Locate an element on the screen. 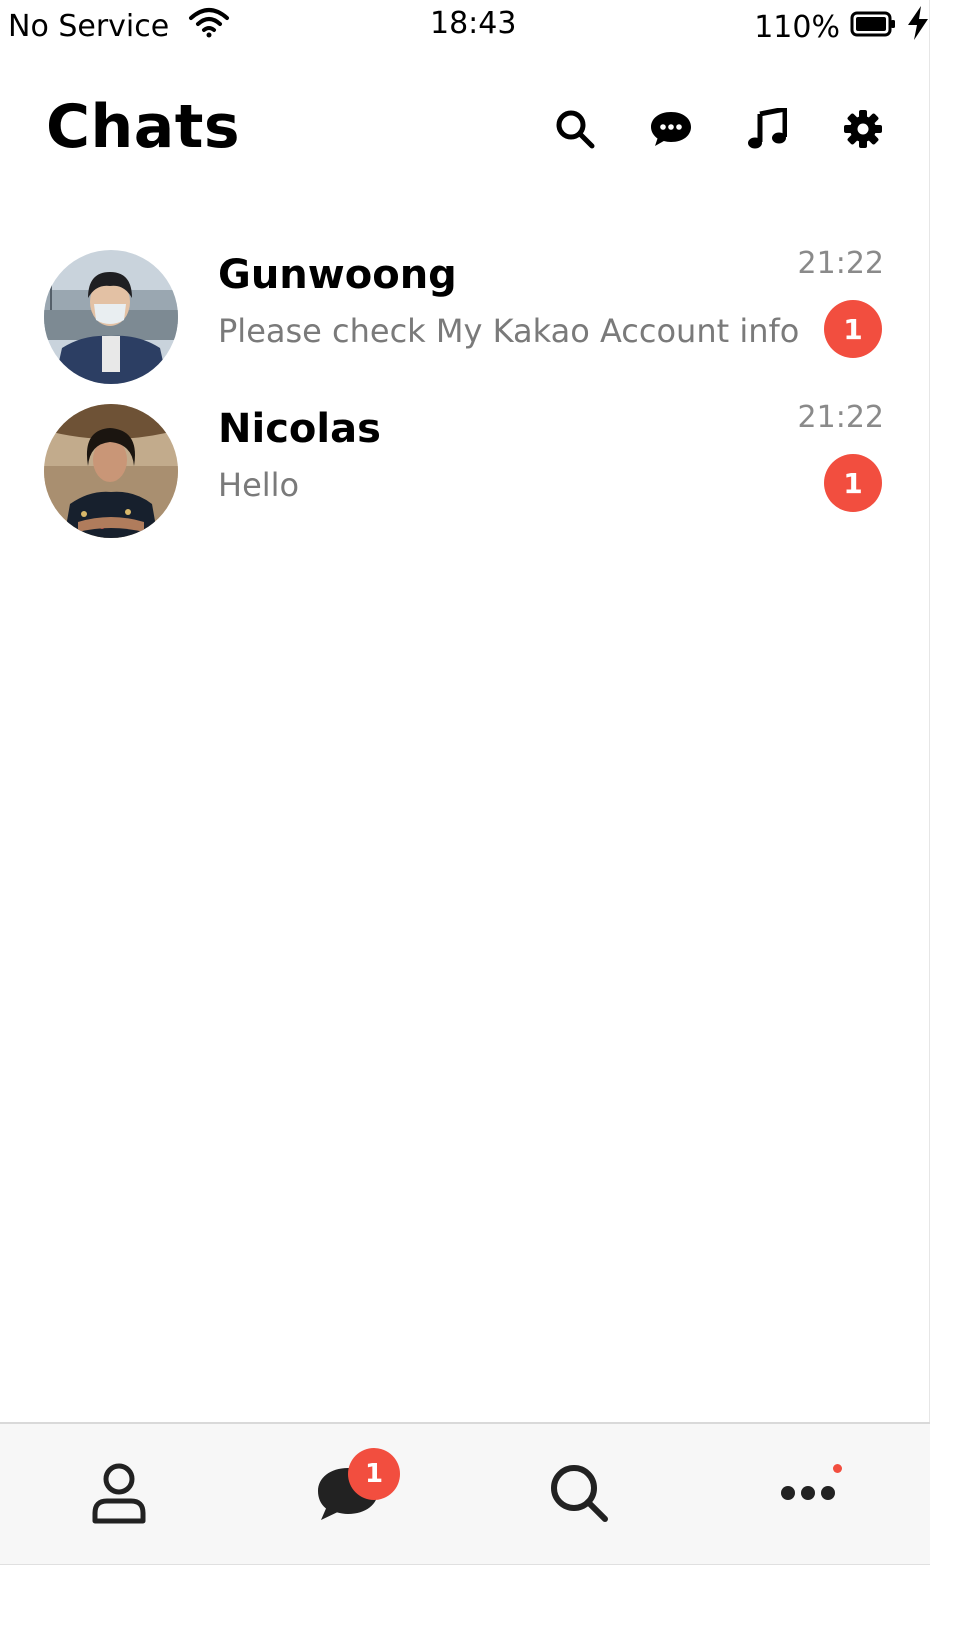 This screenshot has width=968, height=1631. tab-chats: 1 is located at coordinates (348, 1495).